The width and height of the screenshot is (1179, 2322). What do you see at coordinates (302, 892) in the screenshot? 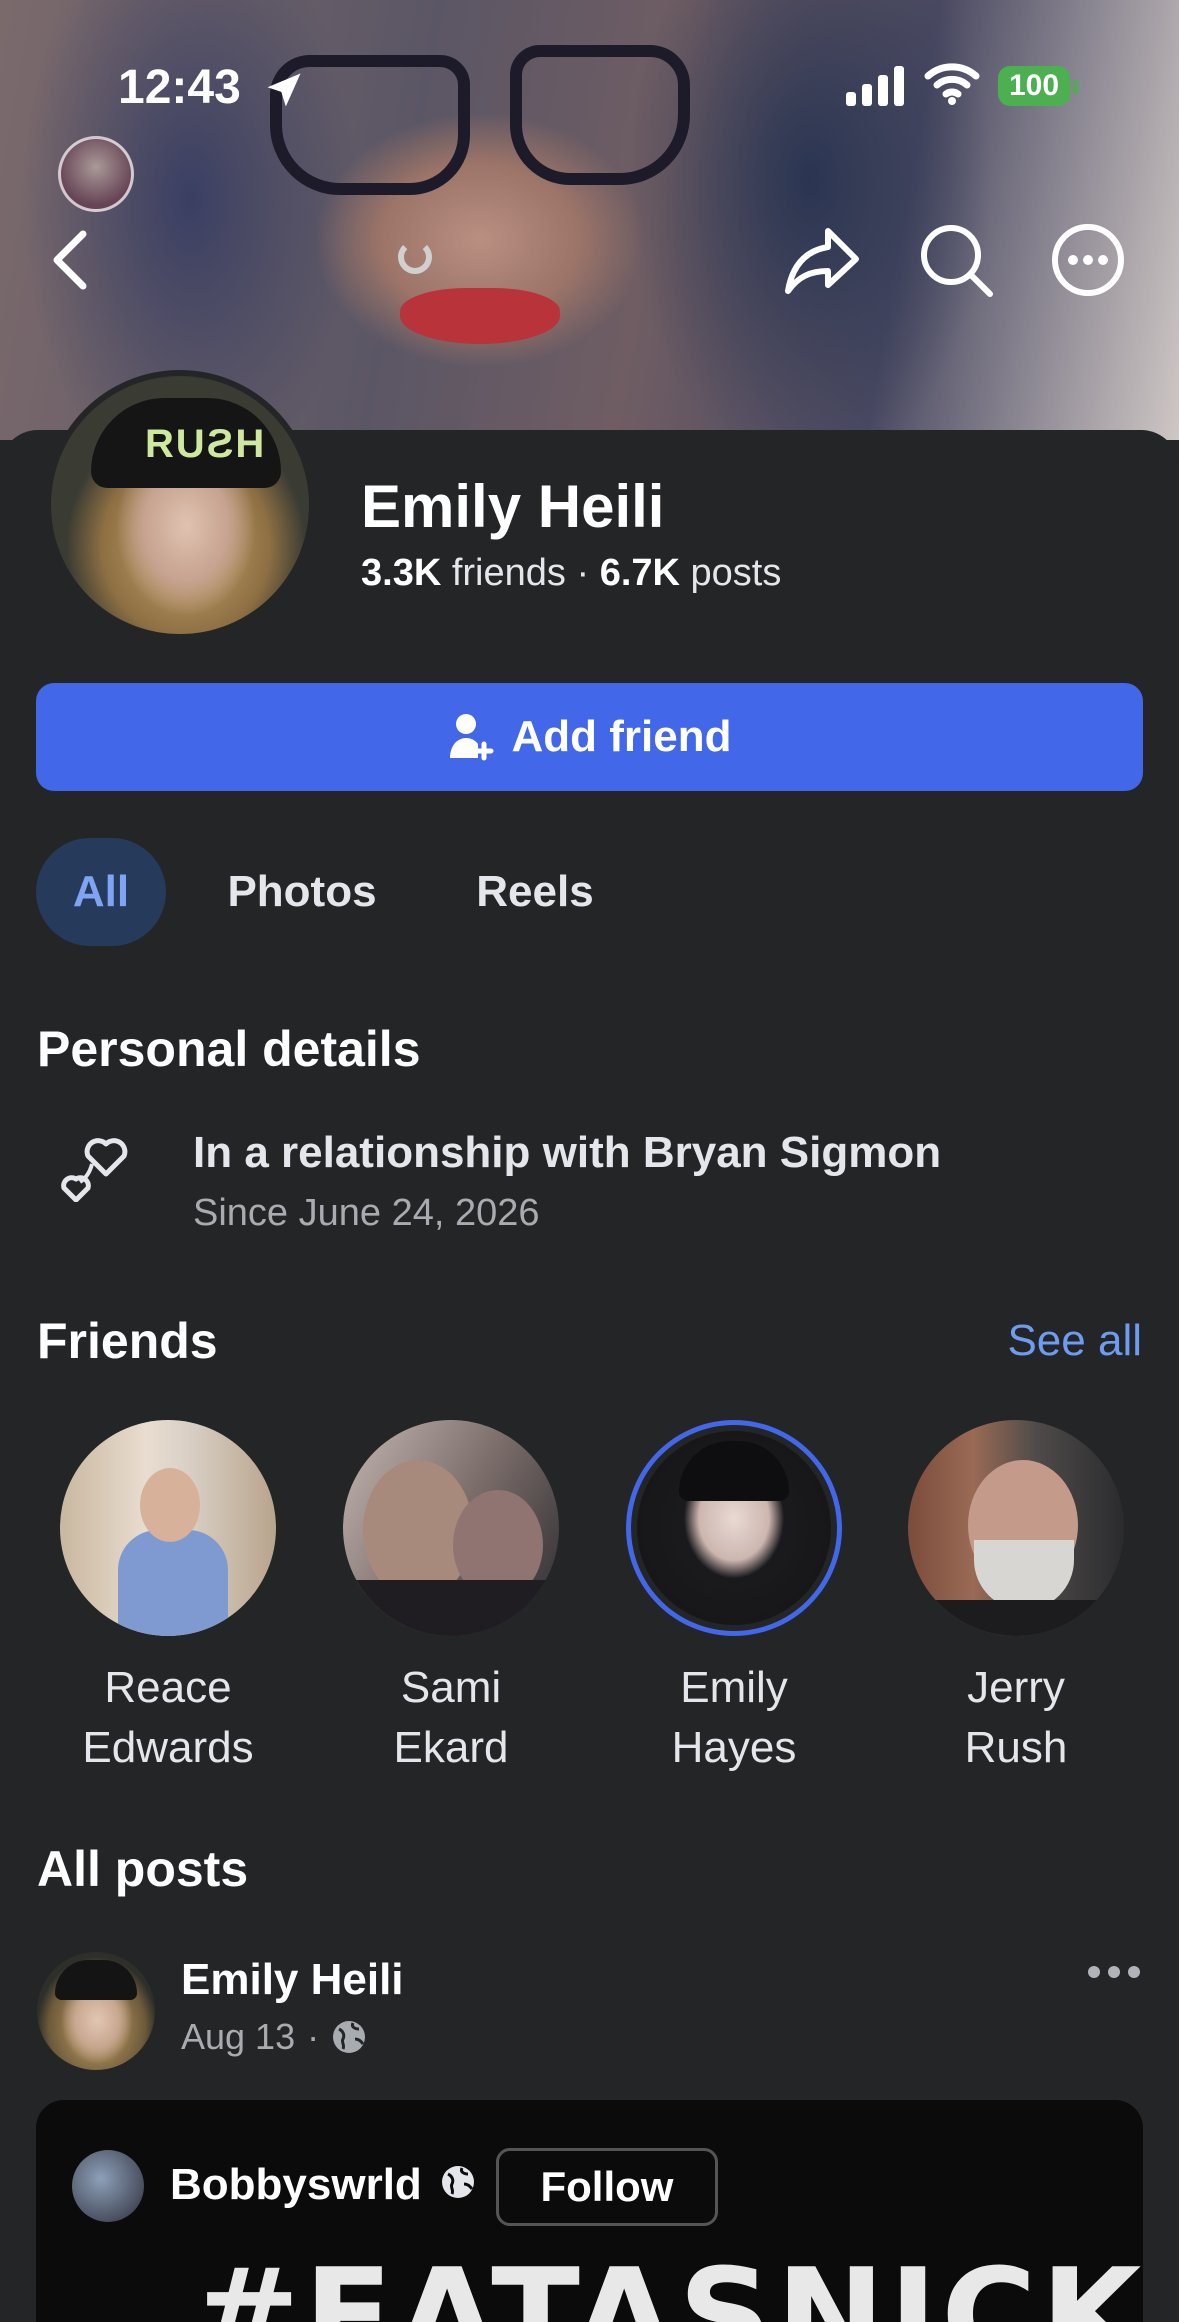
I see `tab-photos: Photos` at bounding box center [302, 892].